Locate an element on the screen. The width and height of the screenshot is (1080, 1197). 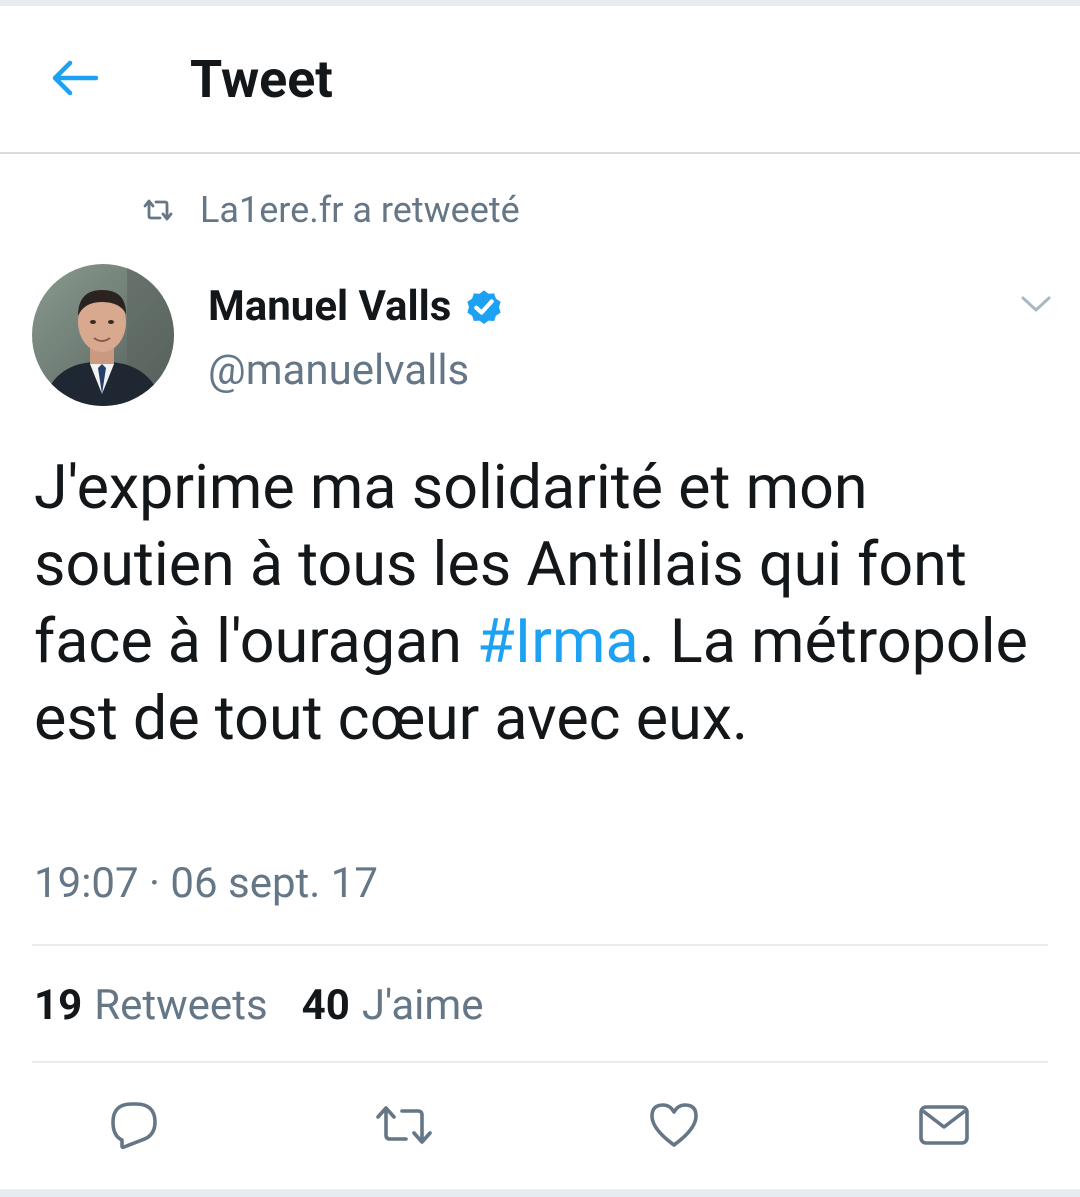
share-button is located at coordinates (944, 1127).